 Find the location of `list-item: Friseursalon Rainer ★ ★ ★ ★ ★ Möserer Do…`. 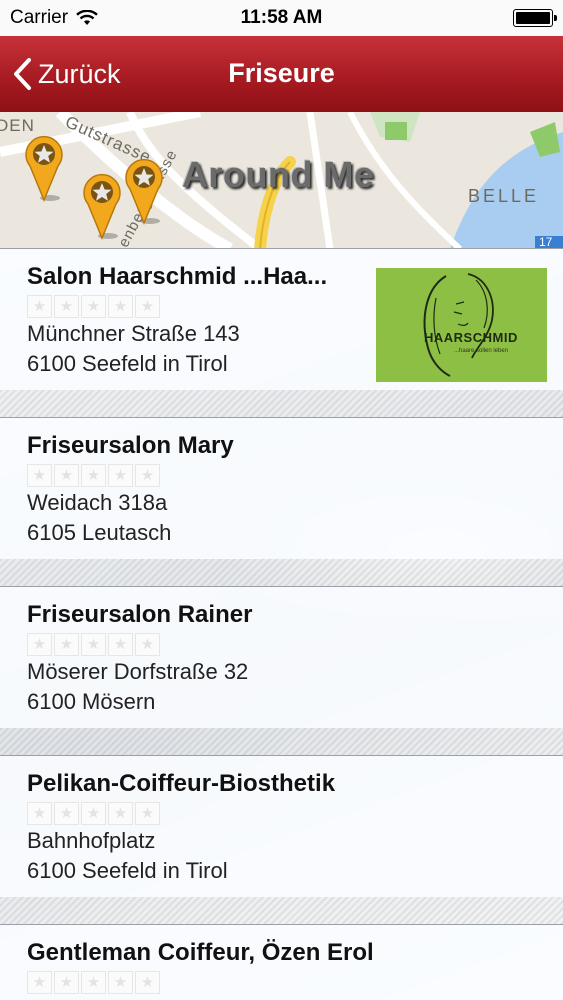

list-item: Friseursalon Rainer ★ ★ ★ ★ ★ Möserer Do… is located at coordinates (281, 657).